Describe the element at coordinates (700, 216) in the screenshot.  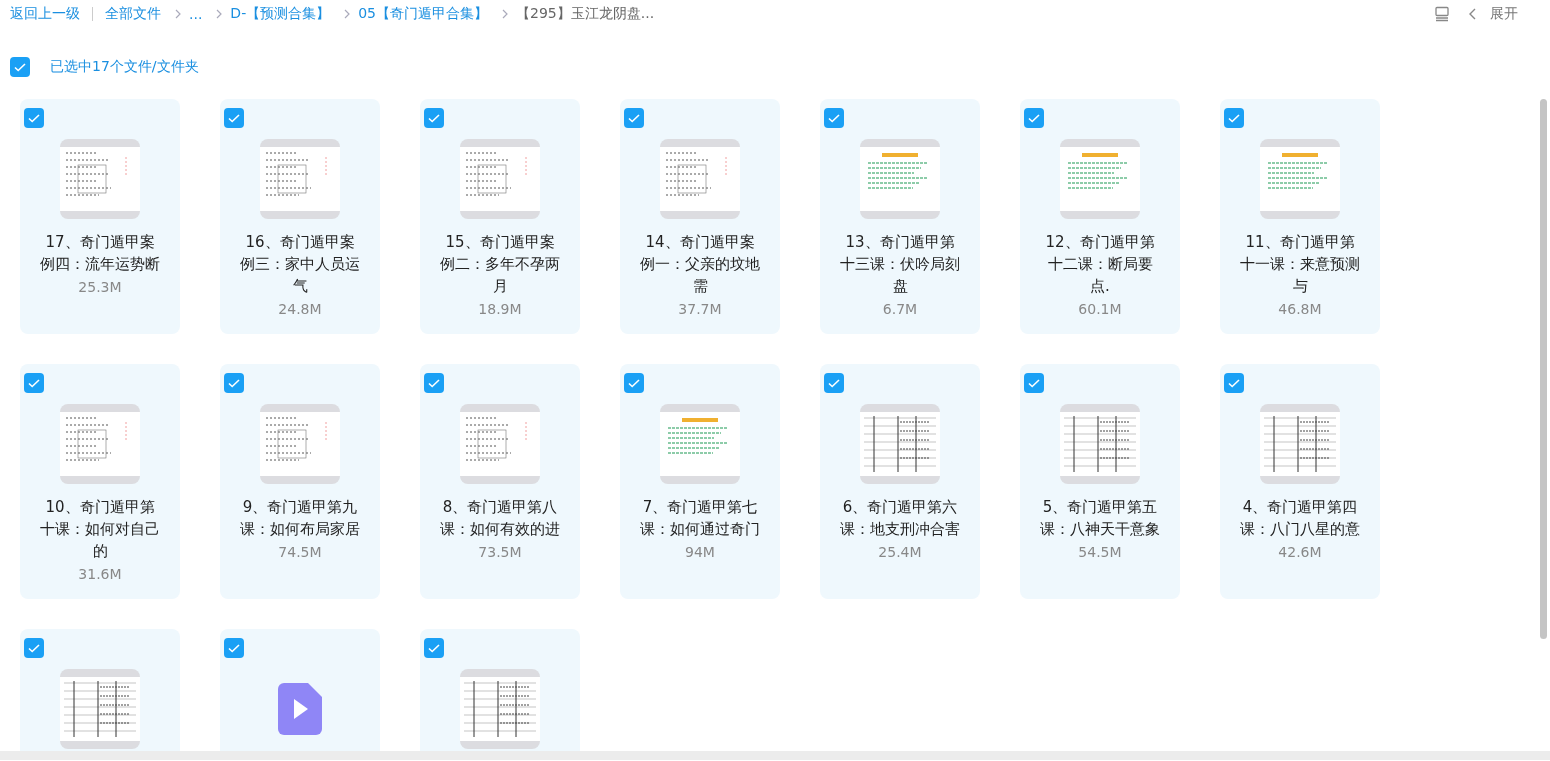
I see `file-card: 14、奇门遁甲案例一：父亲的坟地需 37.7M` at that location.